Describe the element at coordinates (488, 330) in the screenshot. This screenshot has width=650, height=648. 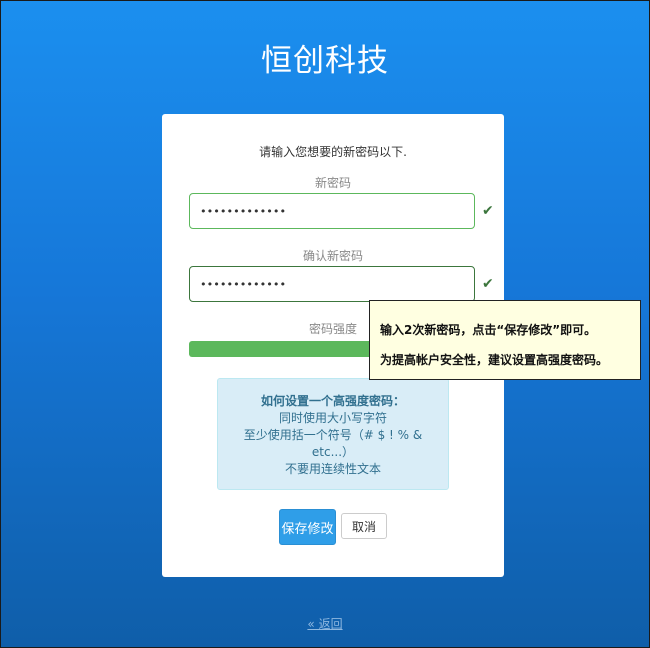
I see `tooltip-line: 输入2次新密码，点击“保存修改”即可。` at that location.